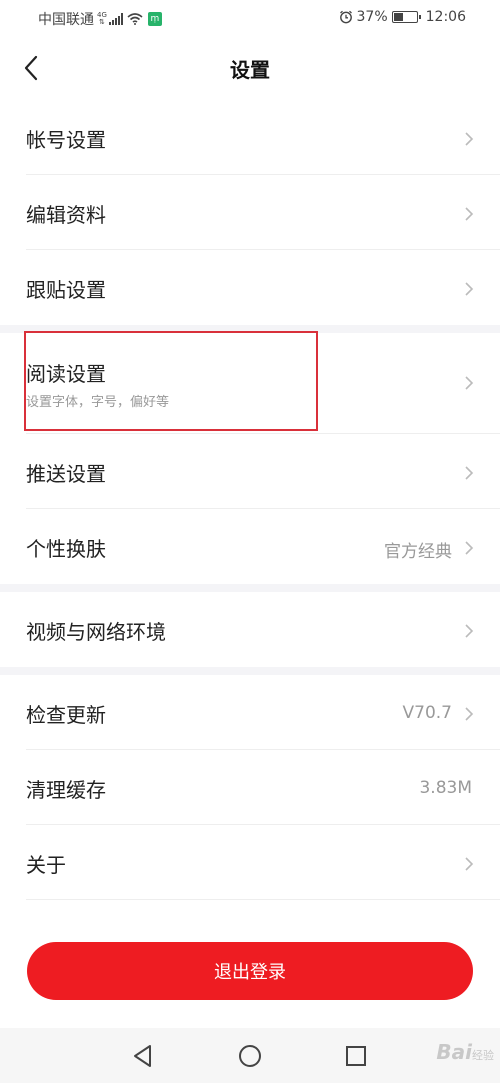  I want to click on network-group: 视频与网络环境, so click(250, 629).